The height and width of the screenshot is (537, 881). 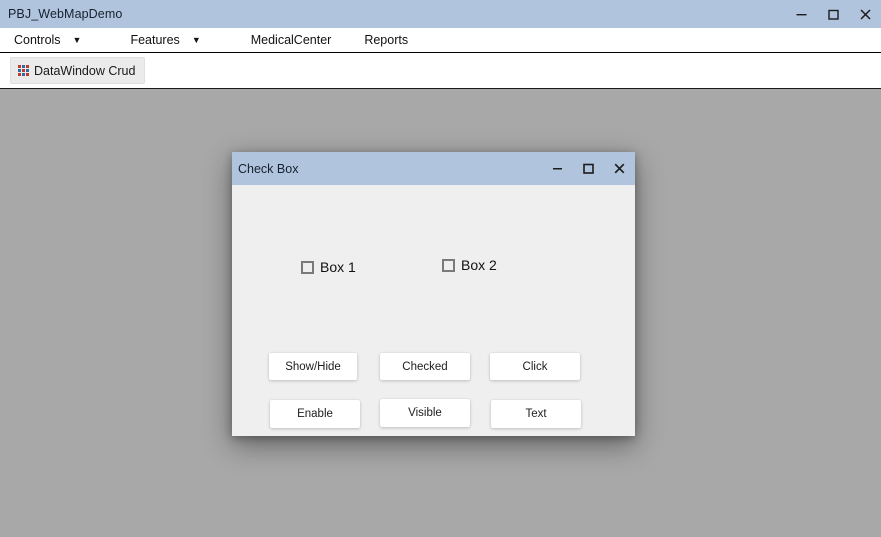 I want to click on checkbox-box-1: Box 1, so click(x=328, y=267).